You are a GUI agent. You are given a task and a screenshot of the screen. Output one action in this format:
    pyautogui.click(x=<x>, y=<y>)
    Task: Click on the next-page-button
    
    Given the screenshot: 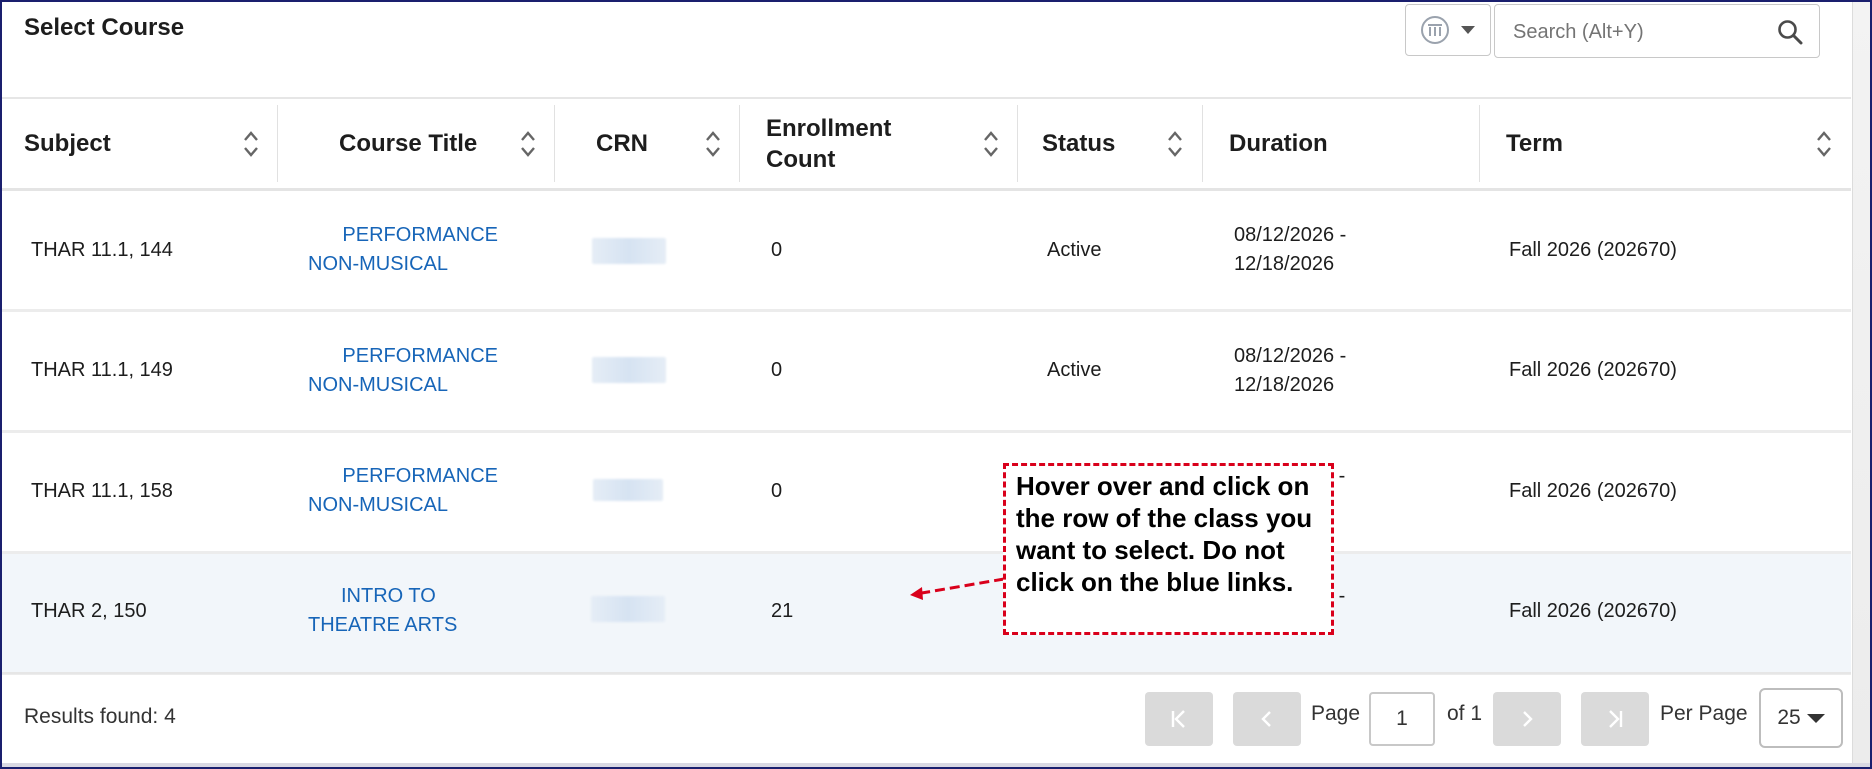 What is the action you would take?
    pyautogui.click(x=1527, y=719)
    